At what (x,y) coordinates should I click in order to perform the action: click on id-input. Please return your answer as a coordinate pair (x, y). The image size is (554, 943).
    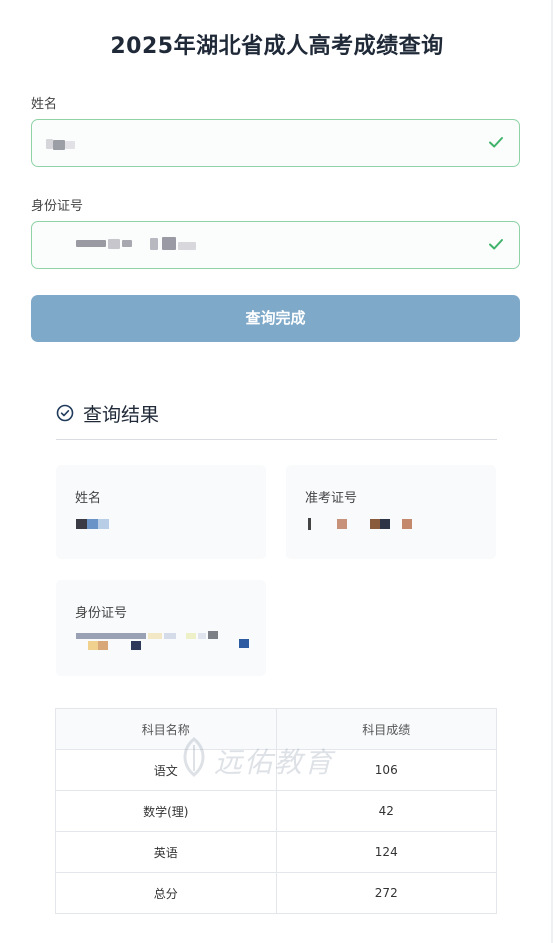
    Looking at the image, I should click on (275, 245).